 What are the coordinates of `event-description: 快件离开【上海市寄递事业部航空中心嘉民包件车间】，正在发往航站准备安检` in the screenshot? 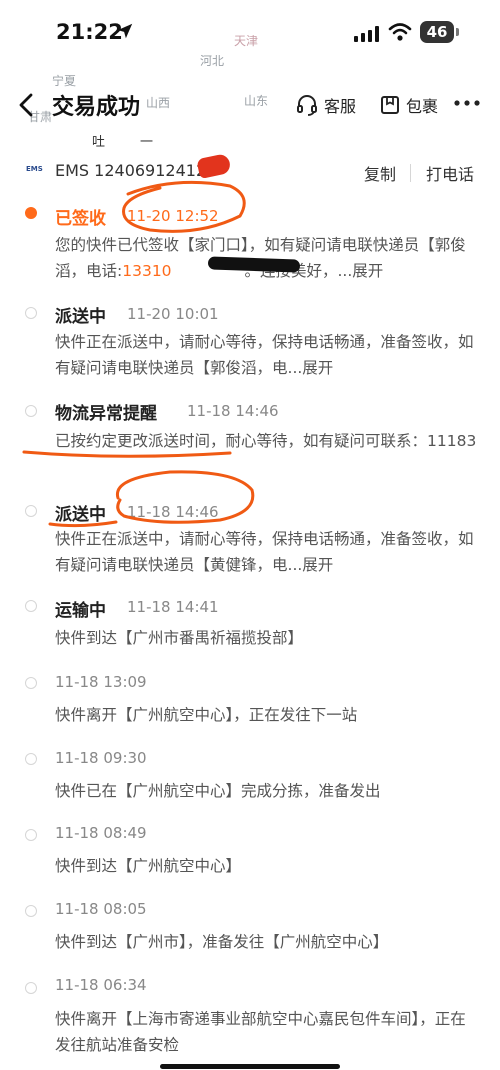 It's located at (260, 1032).